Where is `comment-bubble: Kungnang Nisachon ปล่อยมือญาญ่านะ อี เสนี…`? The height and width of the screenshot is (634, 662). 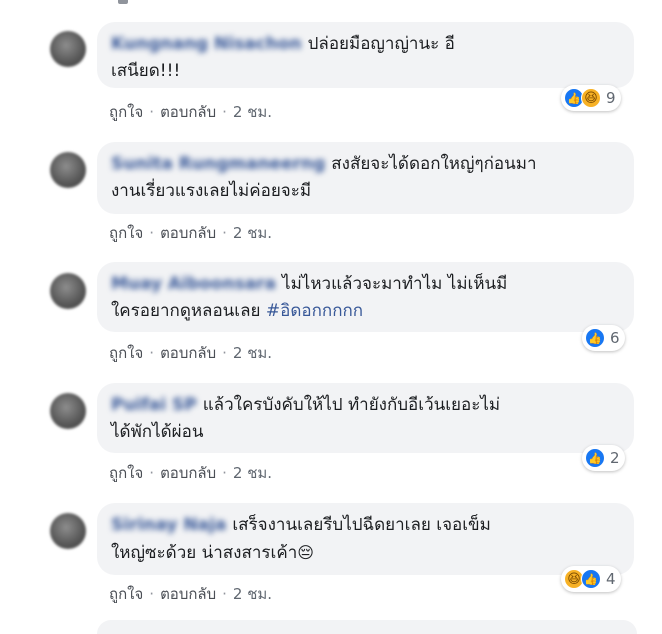
comment-bubble: Kungnang Nisachon ปล่อยมือญาญ่านะ อี เสนี… is located at coordinates (365, 55).